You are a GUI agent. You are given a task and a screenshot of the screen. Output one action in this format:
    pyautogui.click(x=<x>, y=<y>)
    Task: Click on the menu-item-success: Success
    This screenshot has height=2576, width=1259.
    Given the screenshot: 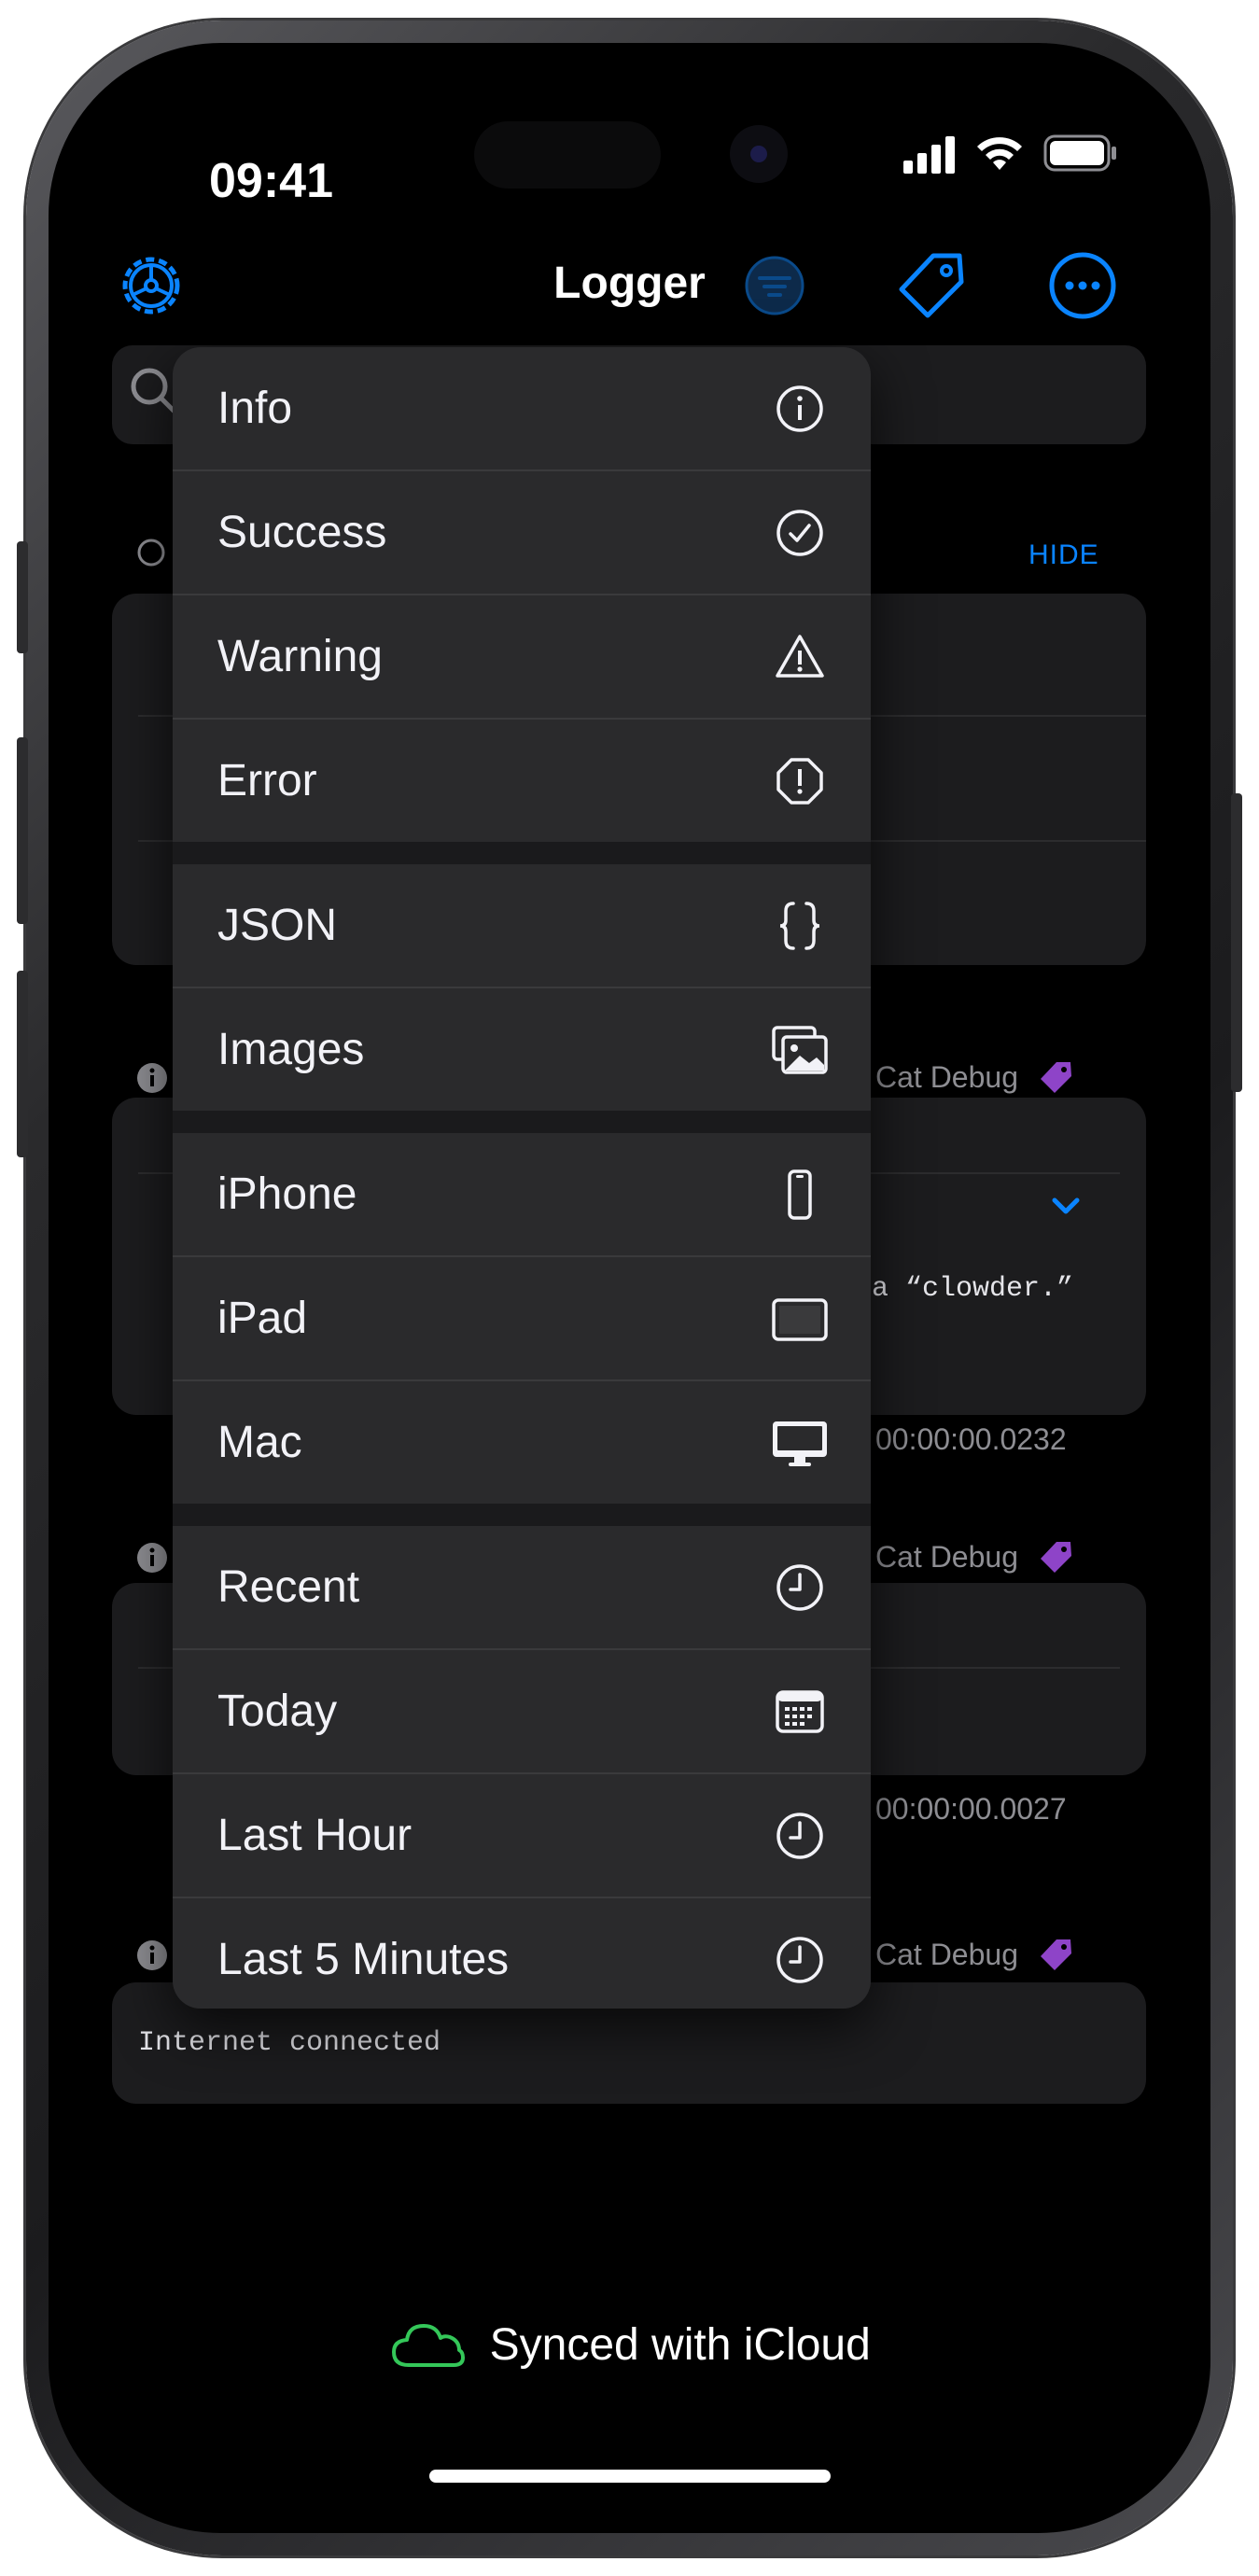 What is the action you would take?
    pyautogui.click(x=522, y=532)
    